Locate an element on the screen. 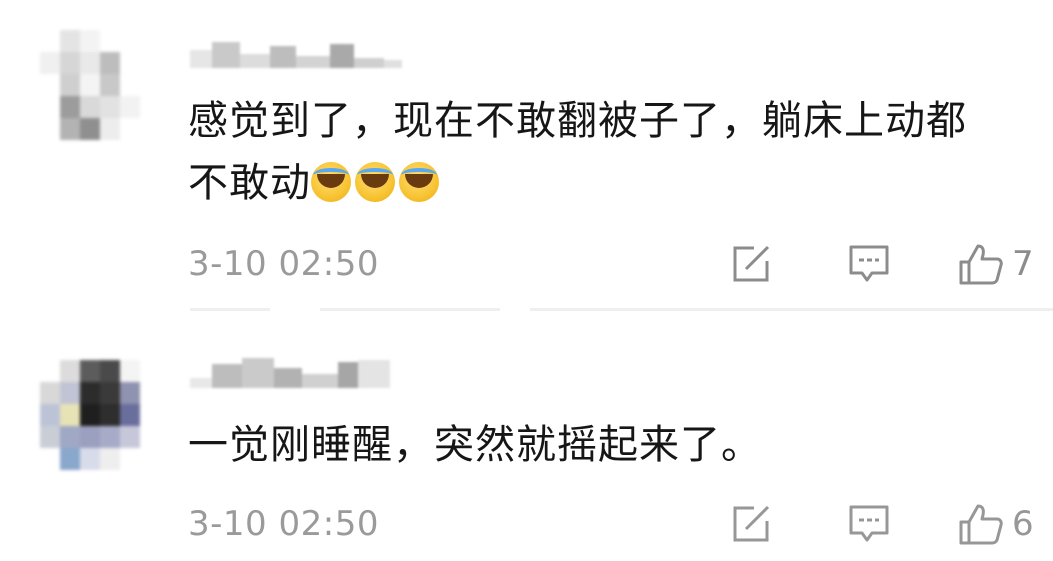 The image size is (1053, 561). comment-meta: 3-10 02:50 6 is located at coordinates (620, 524).